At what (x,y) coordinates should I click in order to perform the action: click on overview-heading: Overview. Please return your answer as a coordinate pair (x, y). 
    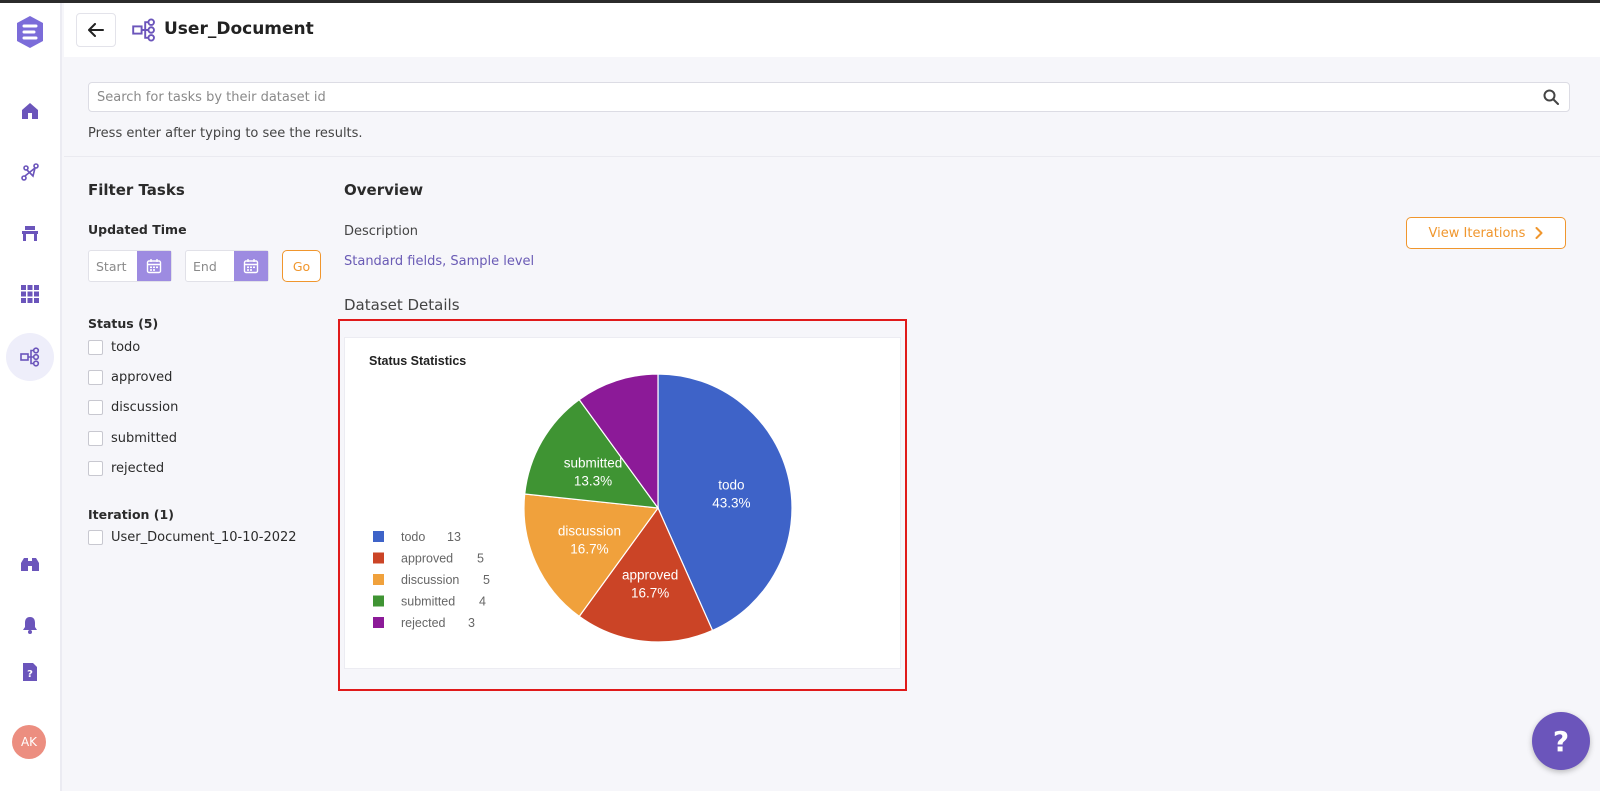
    Looking at the image, I should click on (384, 190).